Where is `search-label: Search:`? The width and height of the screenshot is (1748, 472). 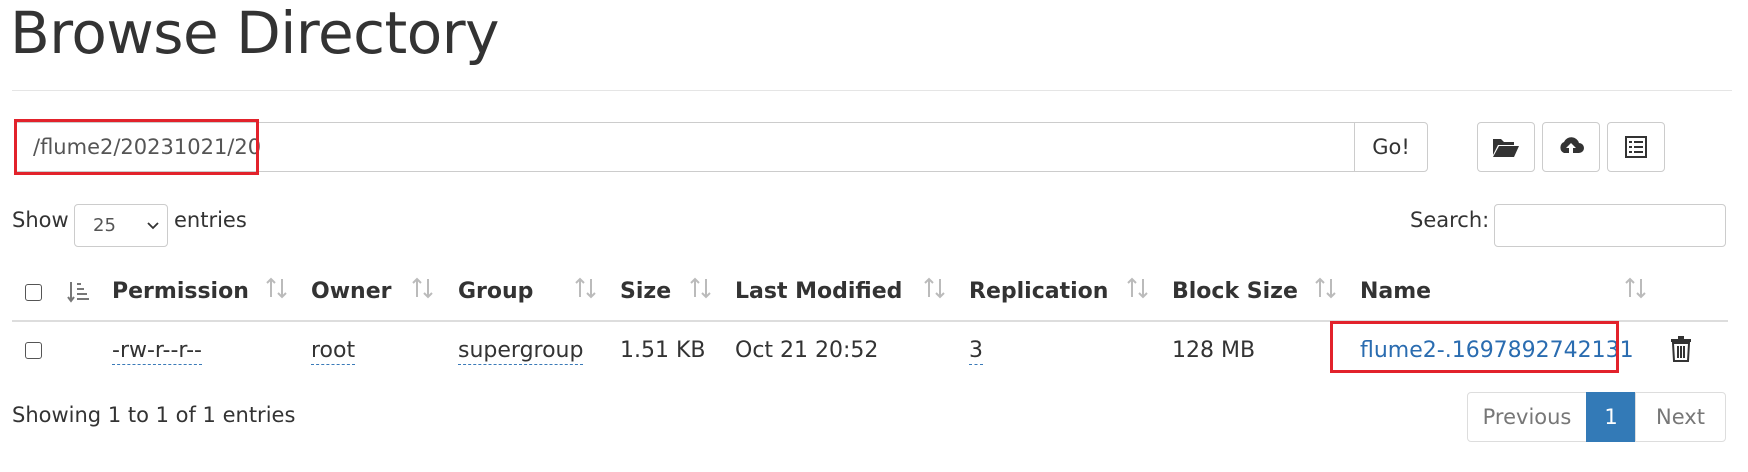
search-label: Search: is located at coordinates (1450, 220).